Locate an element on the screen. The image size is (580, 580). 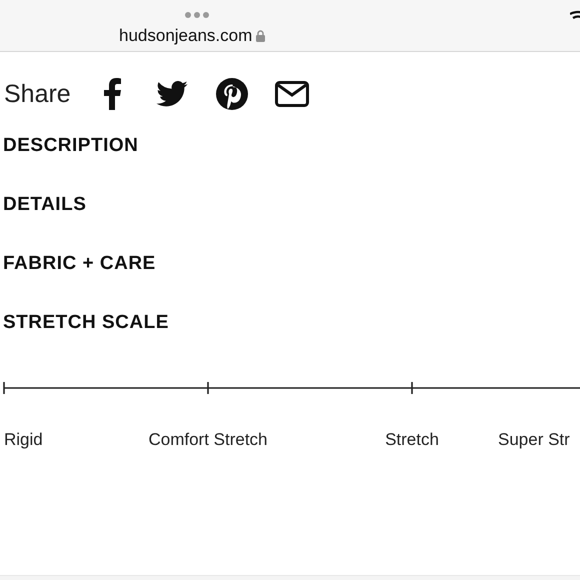
pinterest-icon is located at coordinates (232, 94).